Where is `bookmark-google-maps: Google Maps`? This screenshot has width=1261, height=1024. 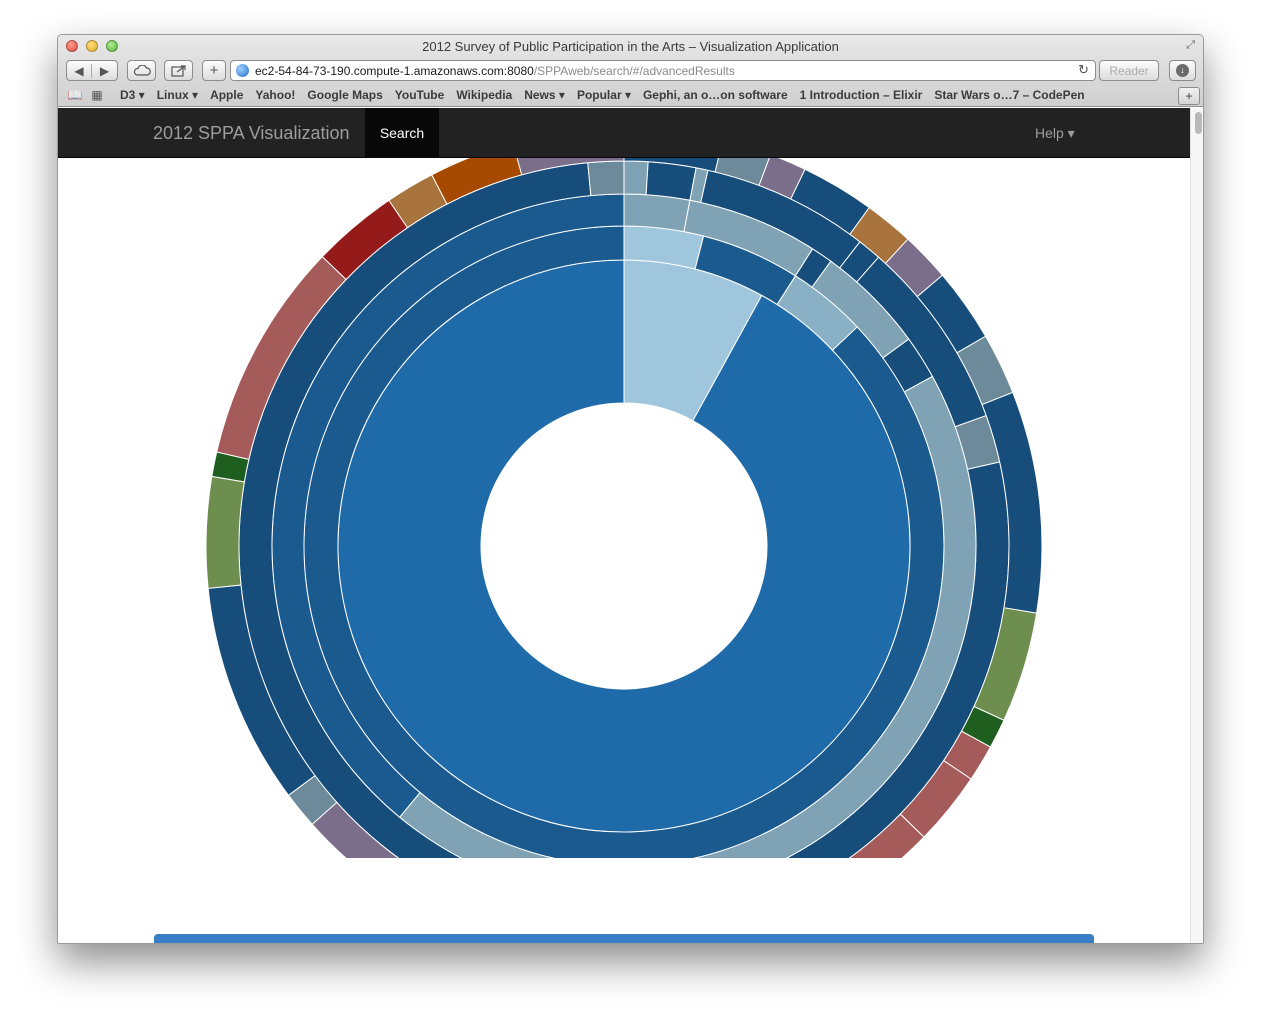 bookmark-google-maps: Google Maps is located at coordinates (344, 95).